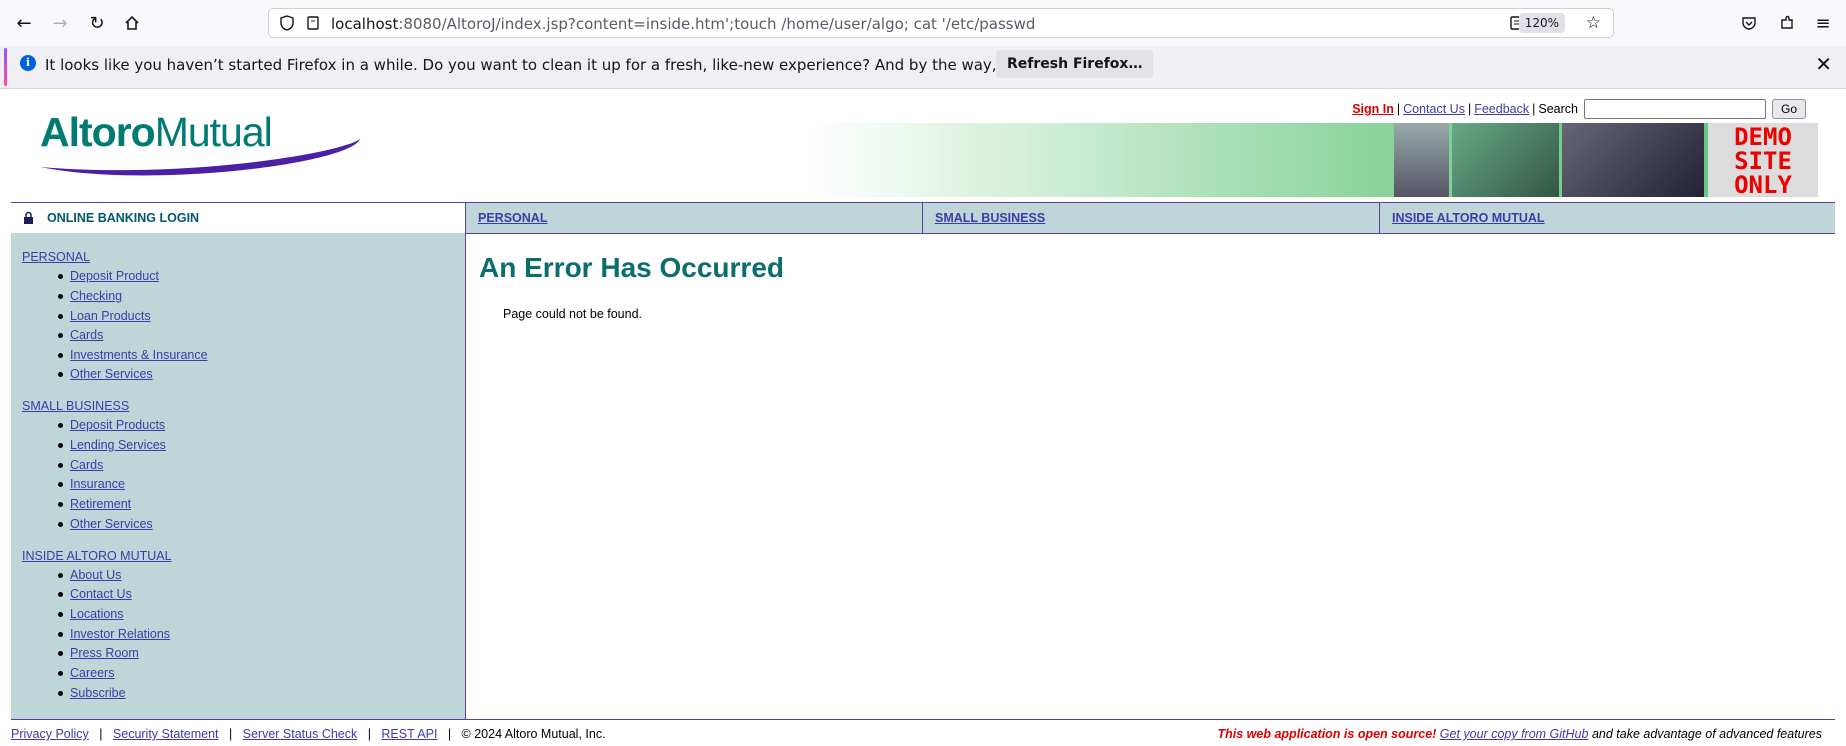 The height and width of the screenshot is (746, 1846). I want to click on sidebar-item-careers: Careers, so click(92, 673).